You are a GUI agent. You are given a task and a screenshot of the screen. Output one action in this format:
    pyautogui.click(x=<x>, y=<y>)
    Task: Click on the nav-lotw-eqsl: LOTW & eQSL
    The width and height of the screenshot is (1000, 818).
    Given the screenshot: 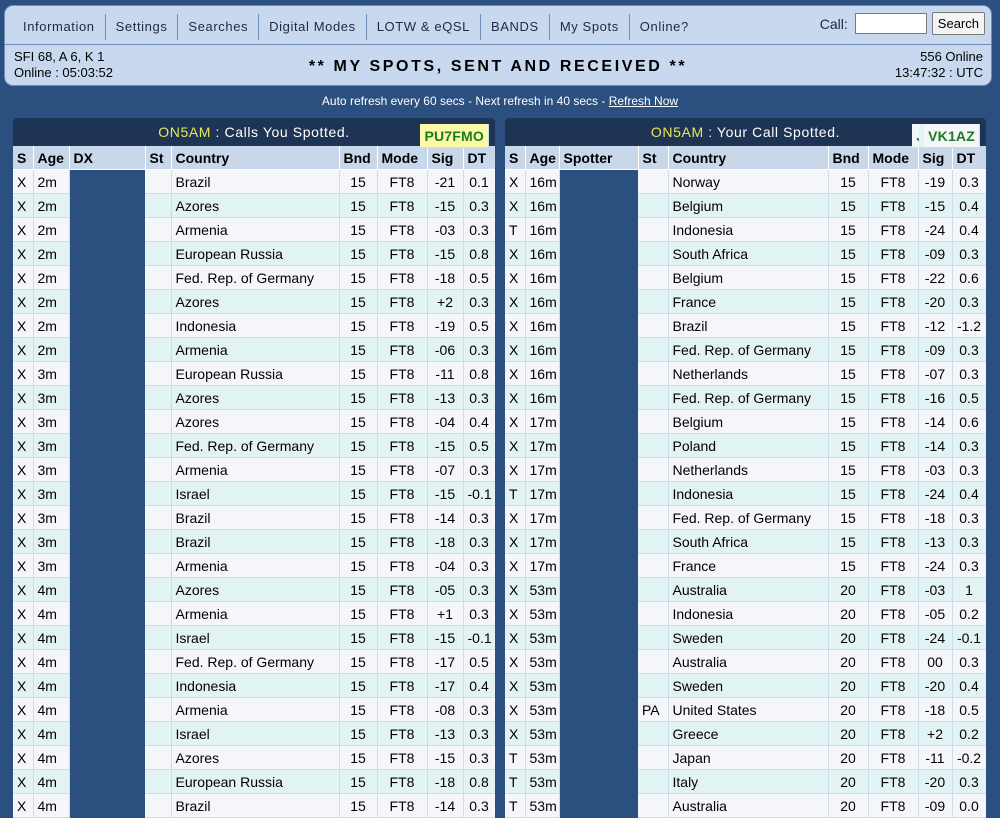 What is the action you would take?
    pyautogui.click(x=424, y=27)
    